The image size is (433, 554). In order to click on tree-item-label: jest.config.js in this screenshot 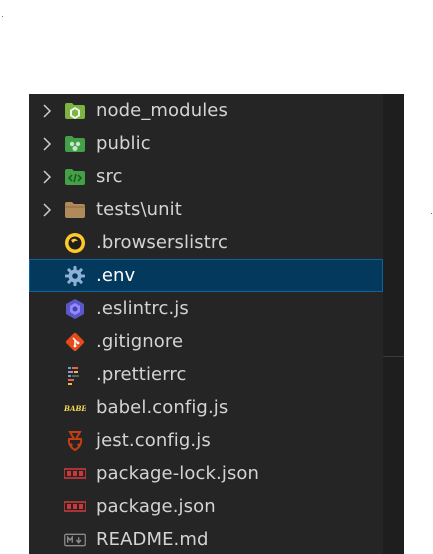, I will do `click(153, 440)`.